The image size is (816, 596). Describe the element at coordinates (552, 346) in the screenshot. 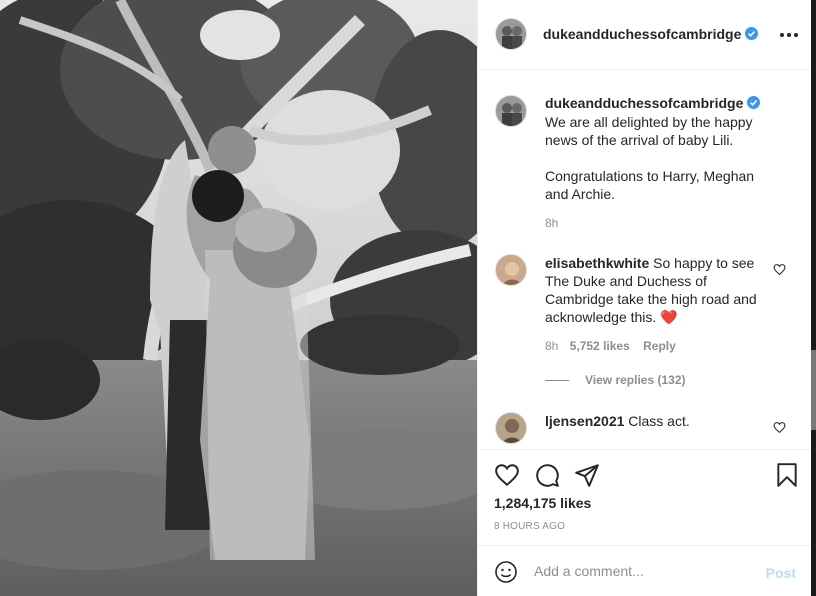

I see `comment-time: 8h` at that location.